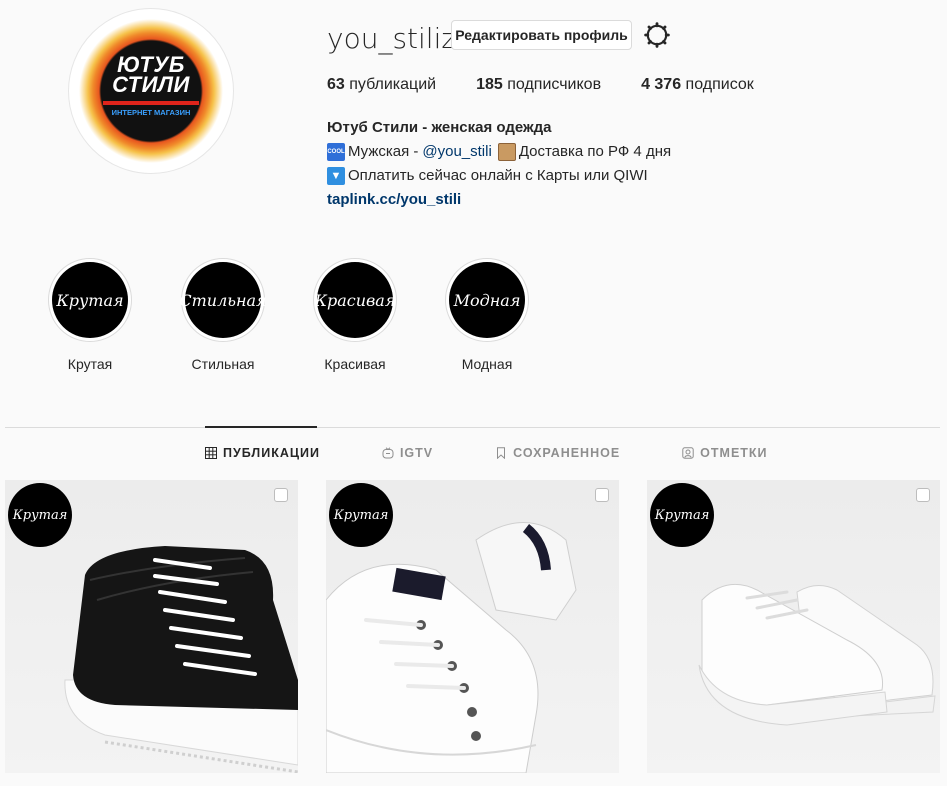 The image size is (947, 786). I want to click on highlight-cover: Модная, so click(487, 300).